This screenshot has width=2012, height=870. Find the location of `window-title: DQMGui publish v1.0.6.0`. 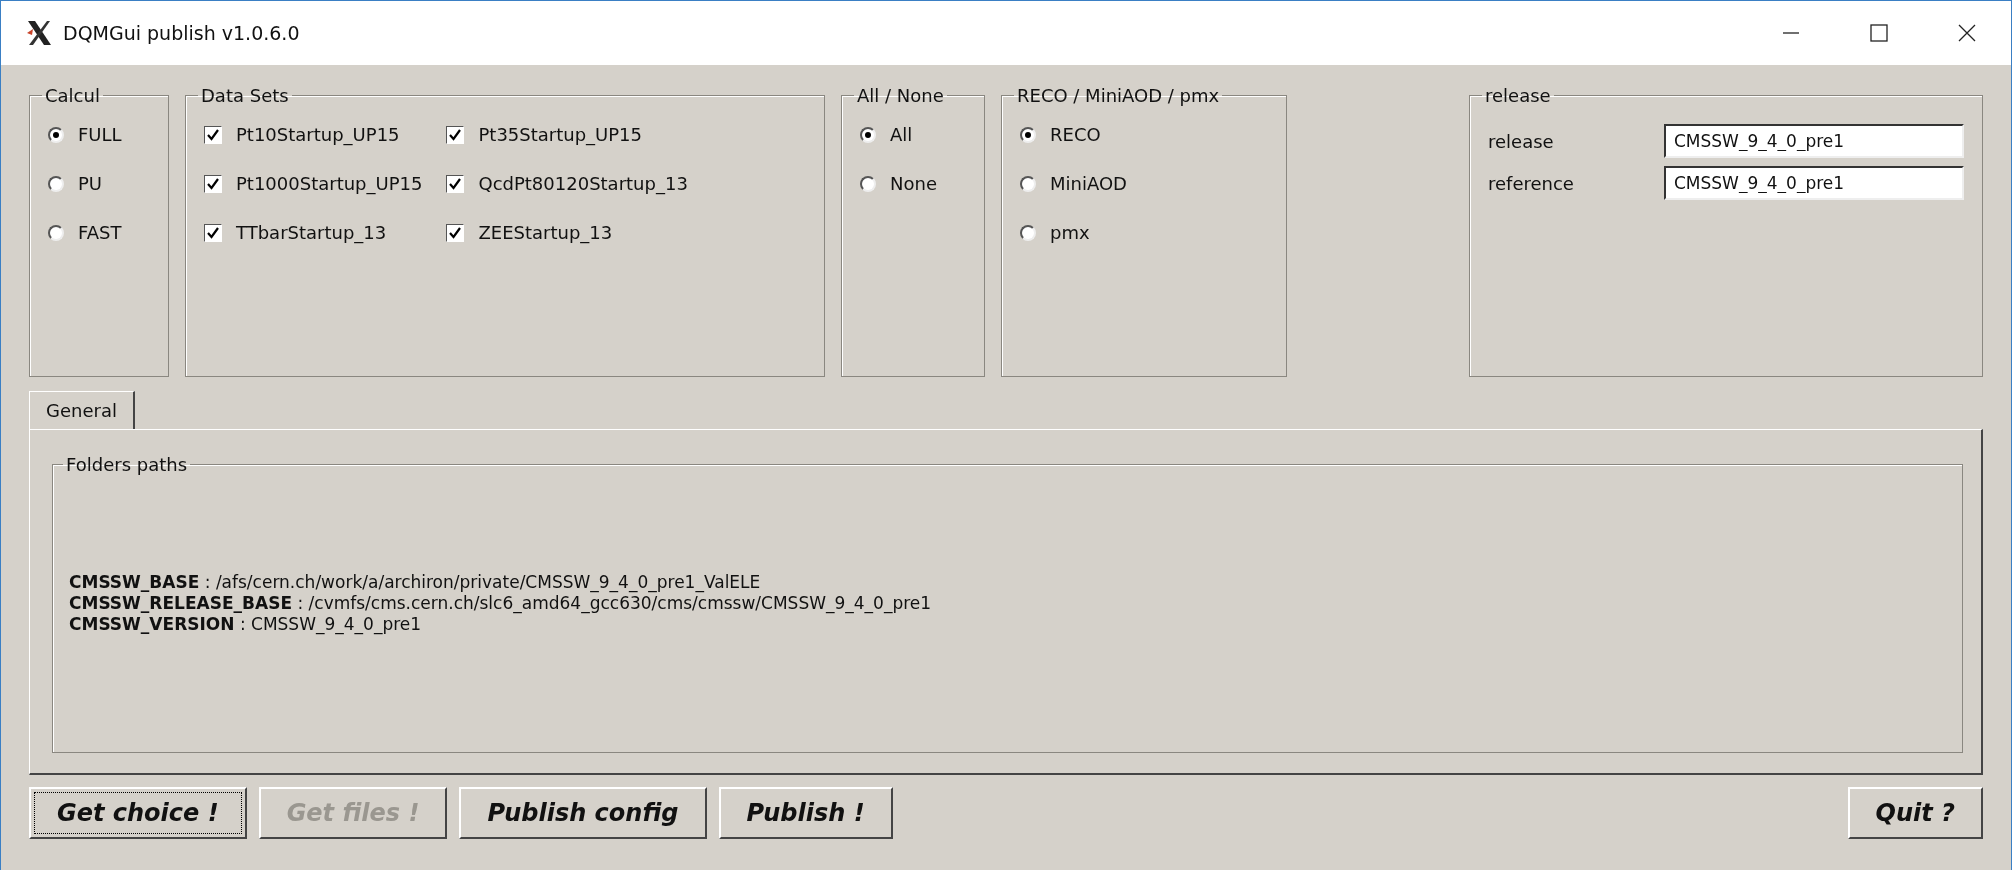

window-title: DQMGui publish v1.0.6.0 is located at coordinates (181, 33).